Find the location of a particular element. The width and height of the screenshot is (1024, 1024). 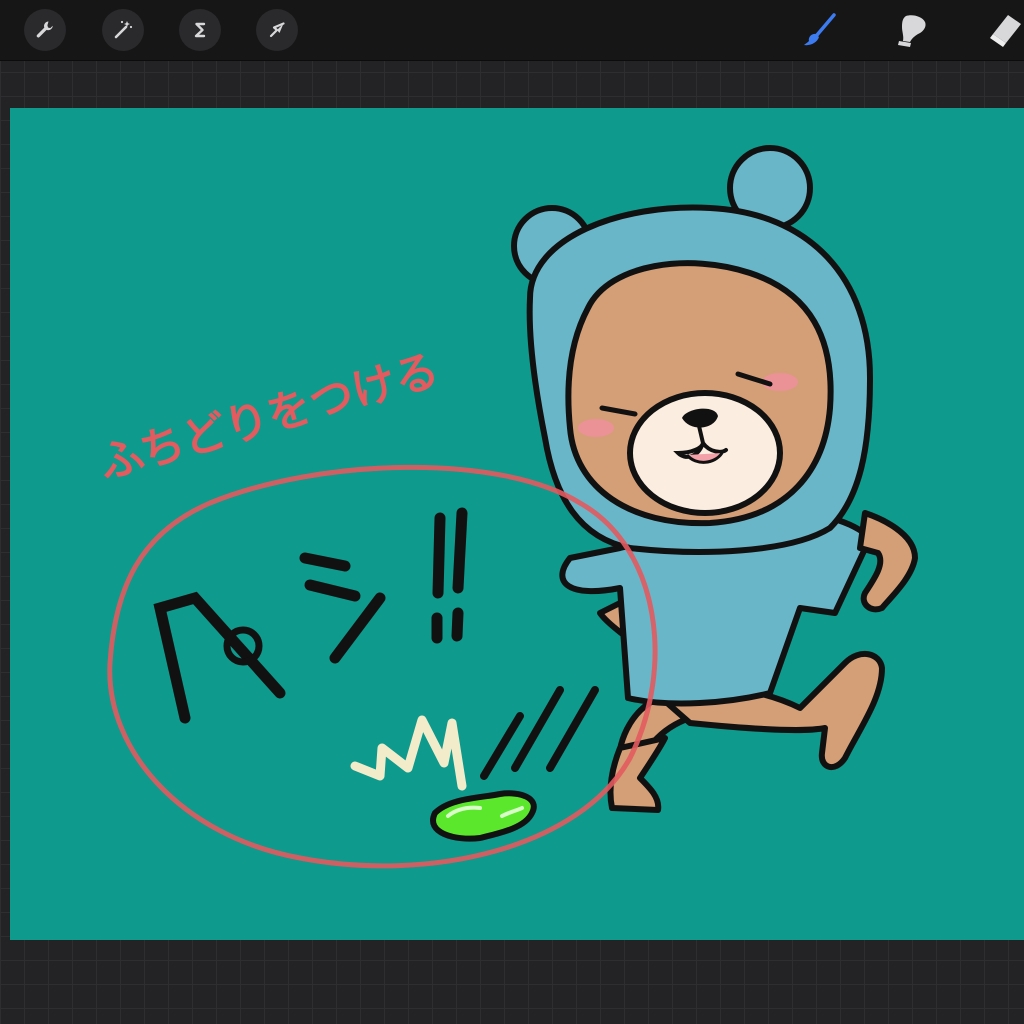

brush-icon is located at coordinates (820, 29).